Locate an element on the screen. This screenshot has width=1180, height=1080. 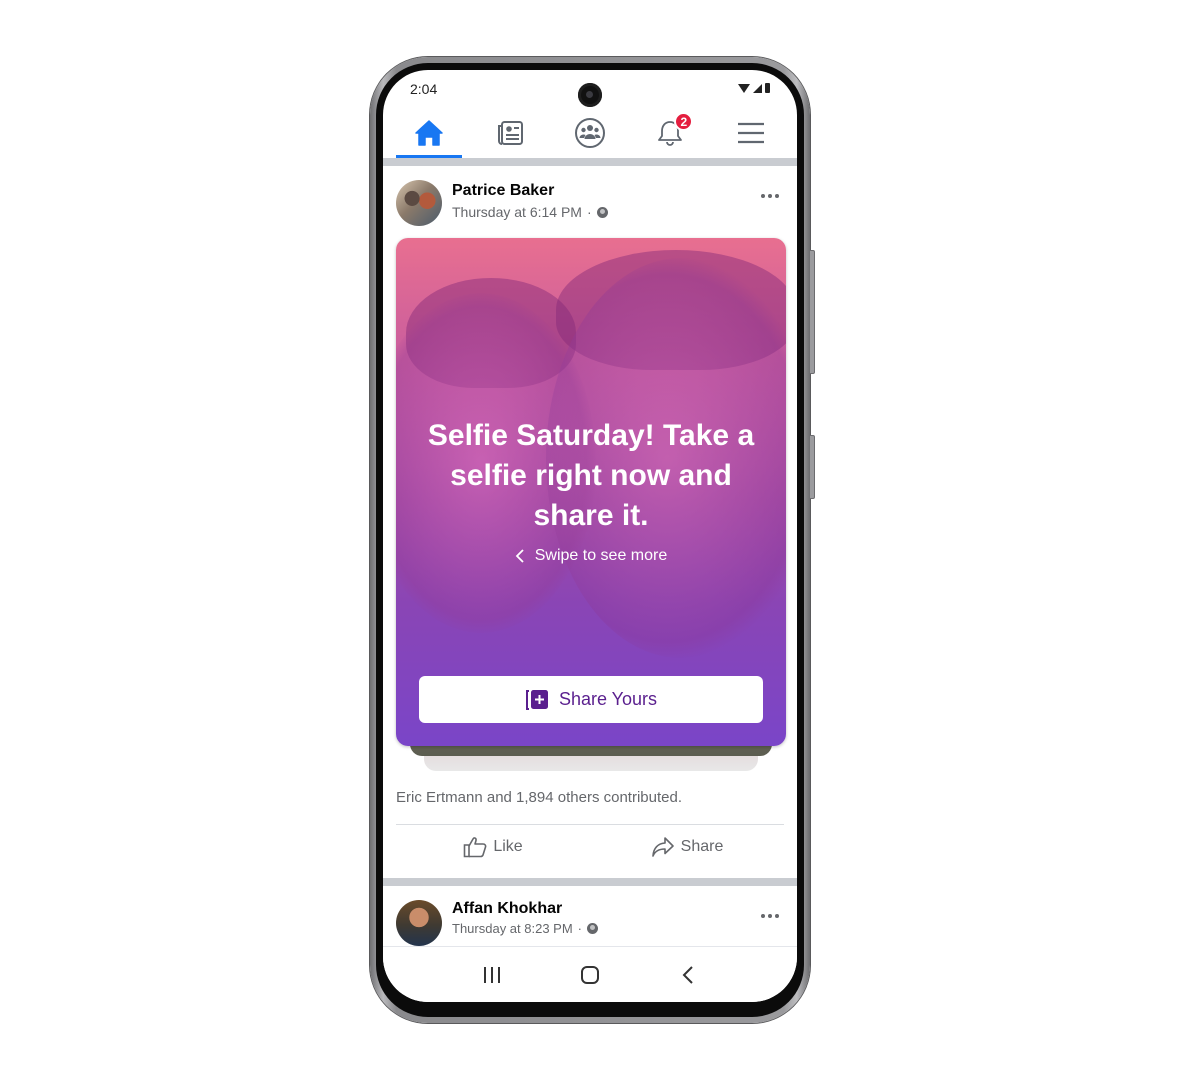
home-icon is located at coordinates (429, 133).